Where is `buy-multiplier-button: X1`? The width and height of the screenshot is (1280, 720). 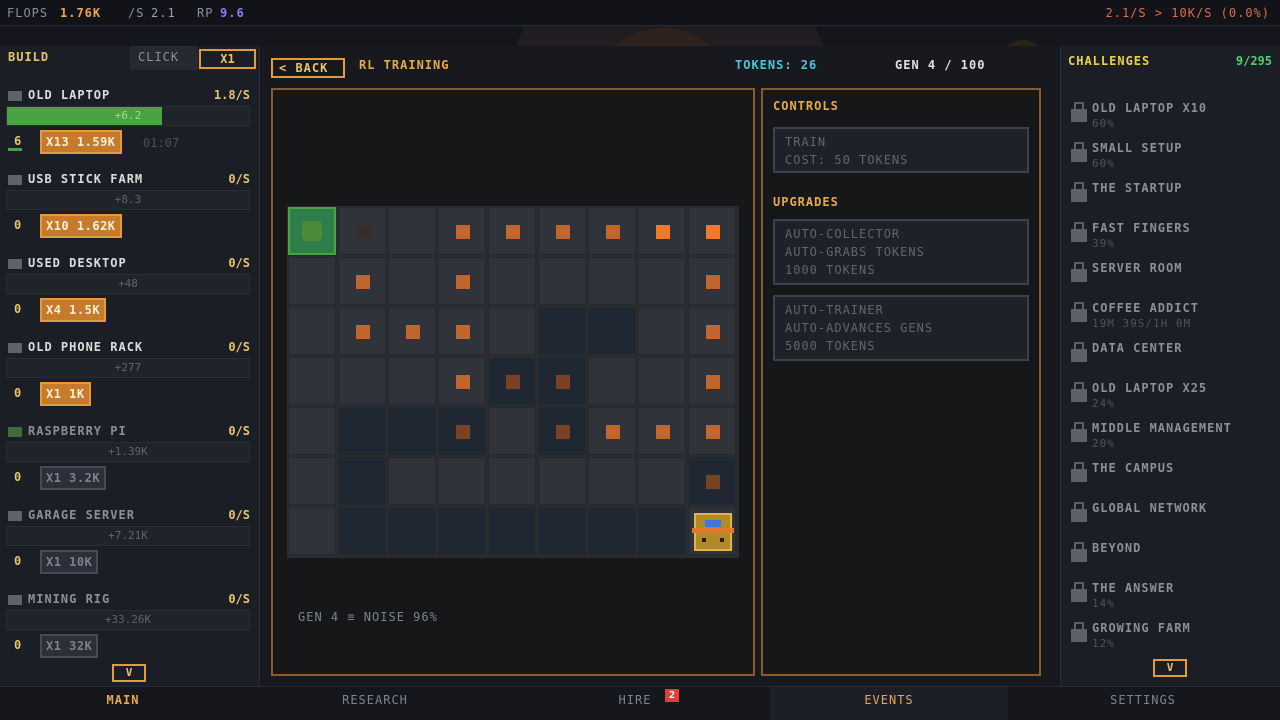 buy-multiplier-button: X1 is located at coordinates (227, 59).